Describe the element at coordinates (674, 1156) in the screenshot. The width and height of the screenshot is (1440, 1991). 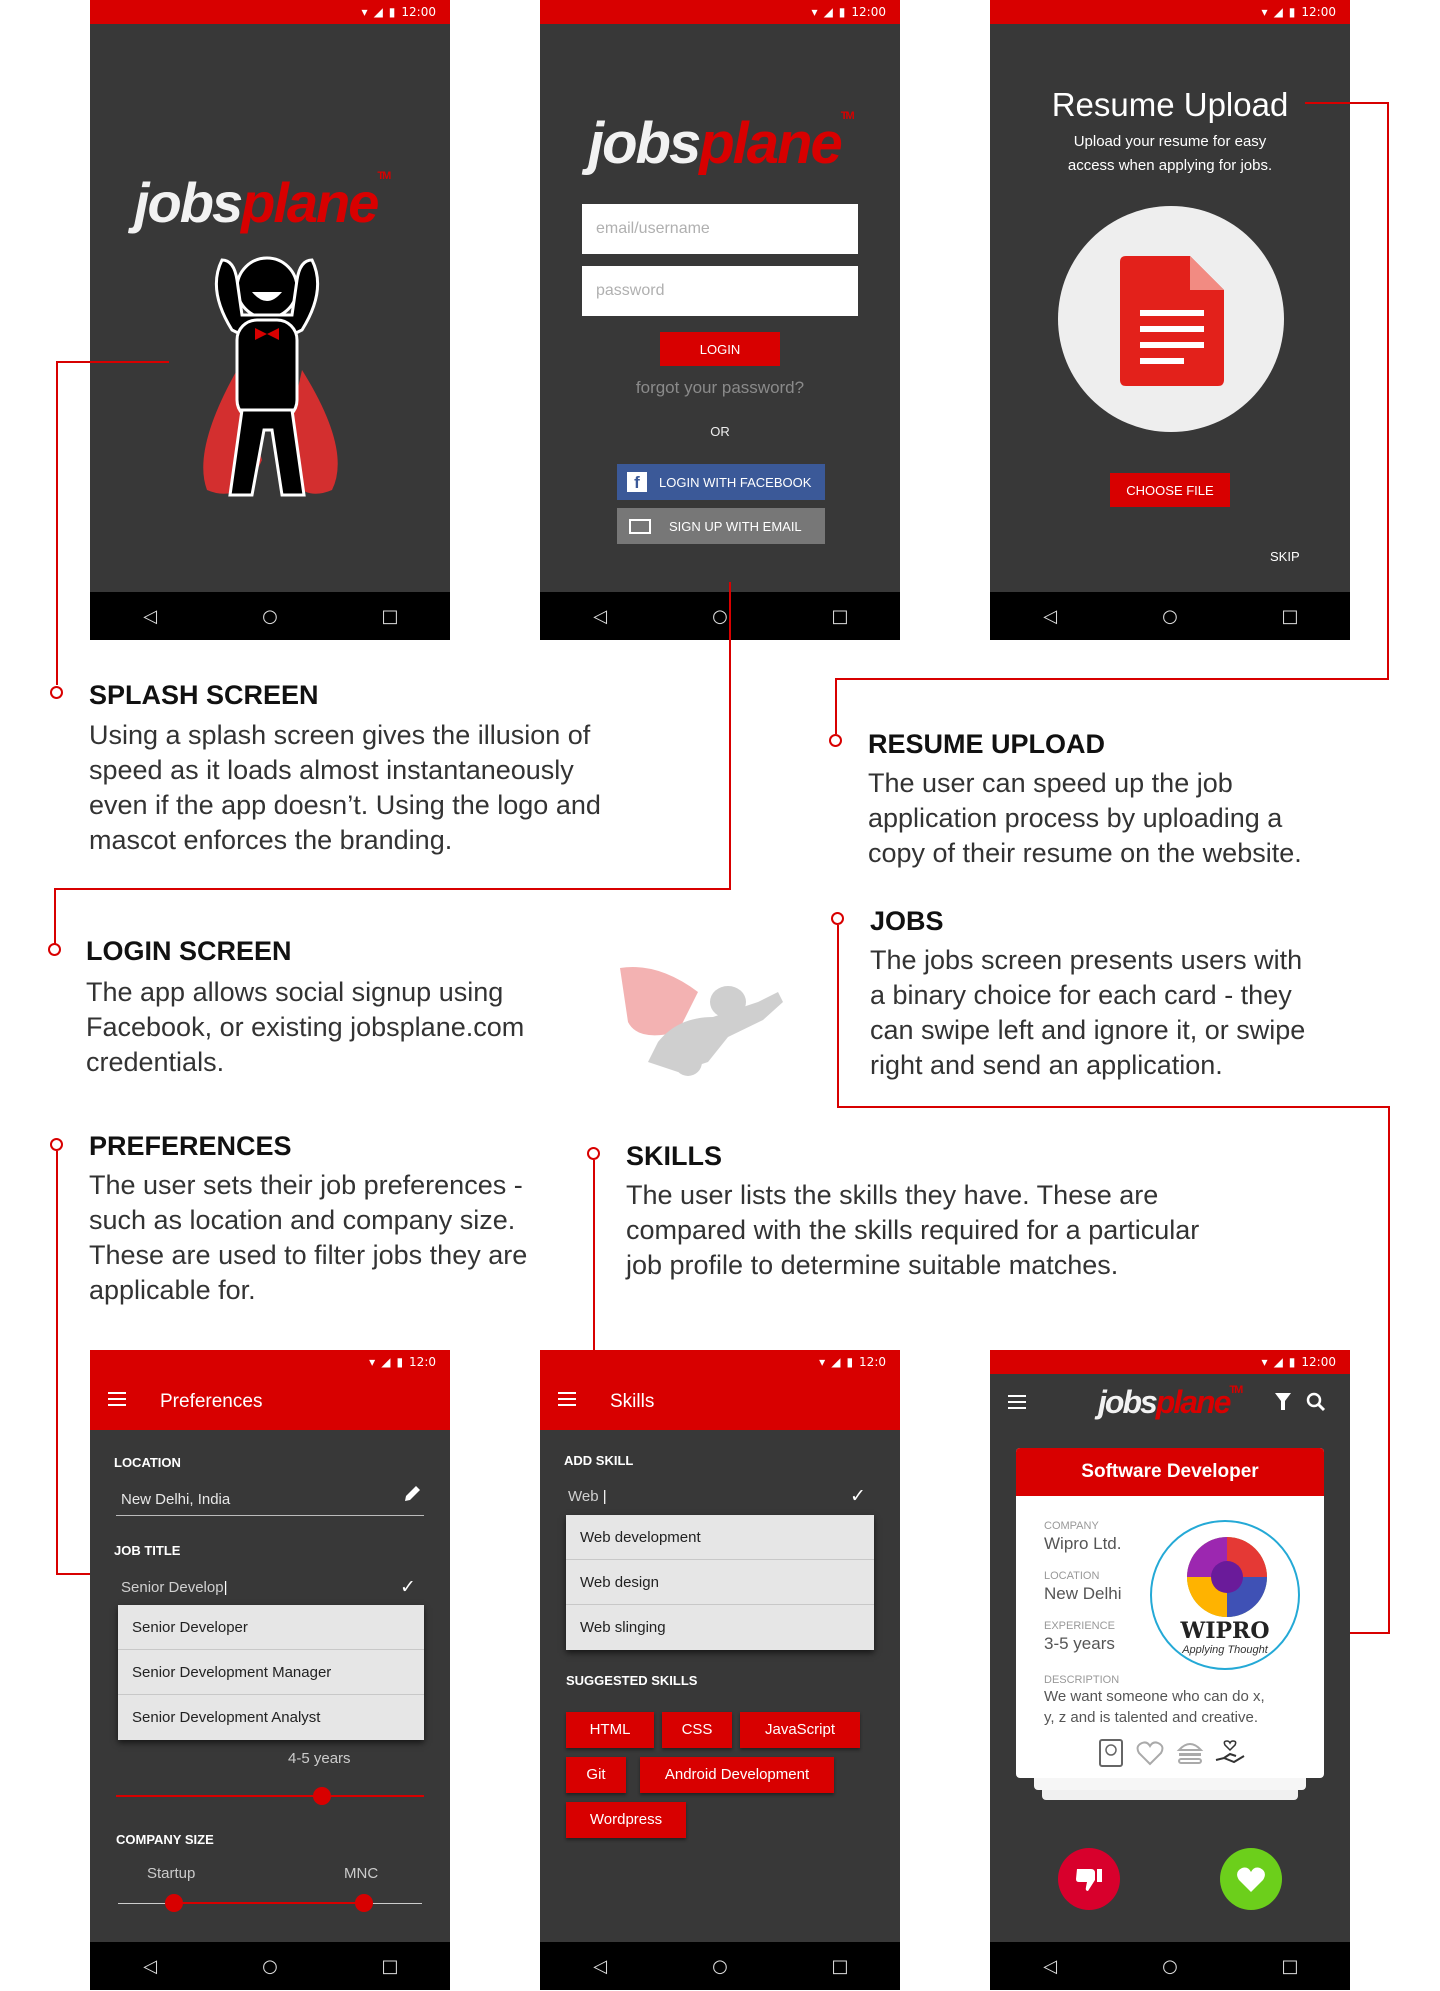
I see `skills-annotation-title: SKILLS` at that location.